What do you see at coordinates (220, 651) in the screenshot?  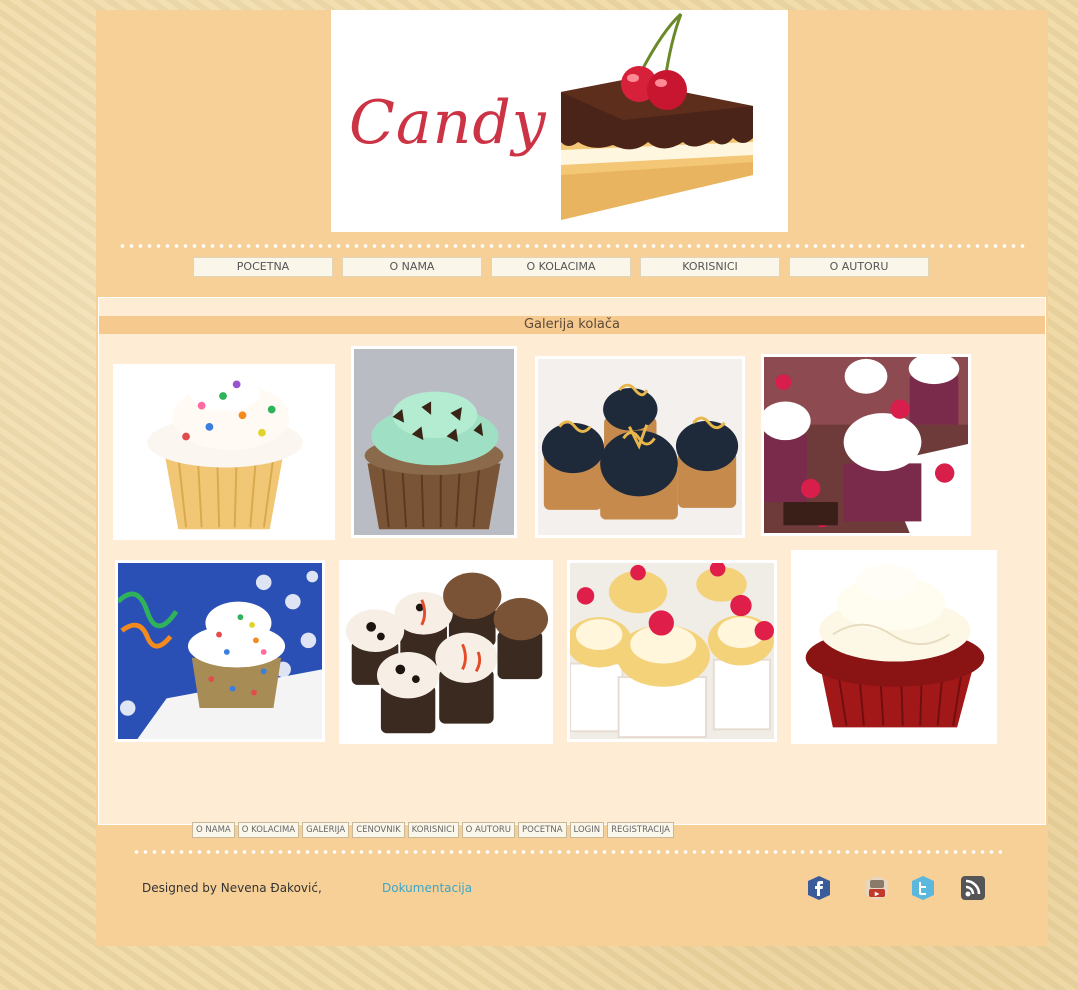 I see `gallery-image-funfetti-cupcake` at bounding box center [220, 651].